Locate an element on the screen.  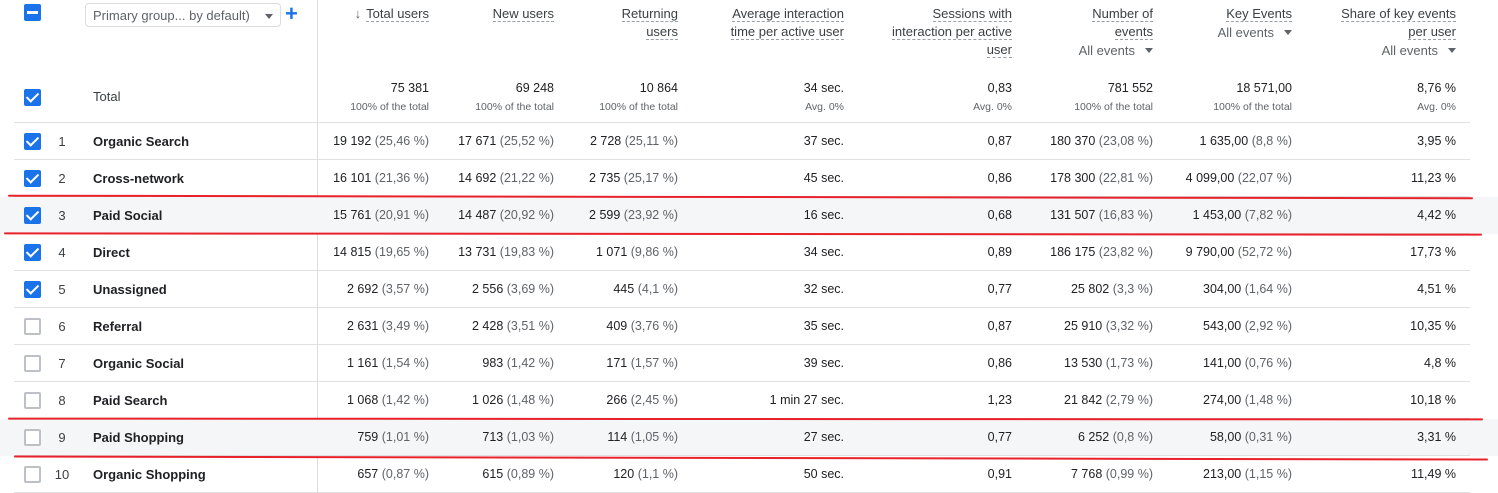
metric-value: 304,00 is located at coordinates (1222, 289).